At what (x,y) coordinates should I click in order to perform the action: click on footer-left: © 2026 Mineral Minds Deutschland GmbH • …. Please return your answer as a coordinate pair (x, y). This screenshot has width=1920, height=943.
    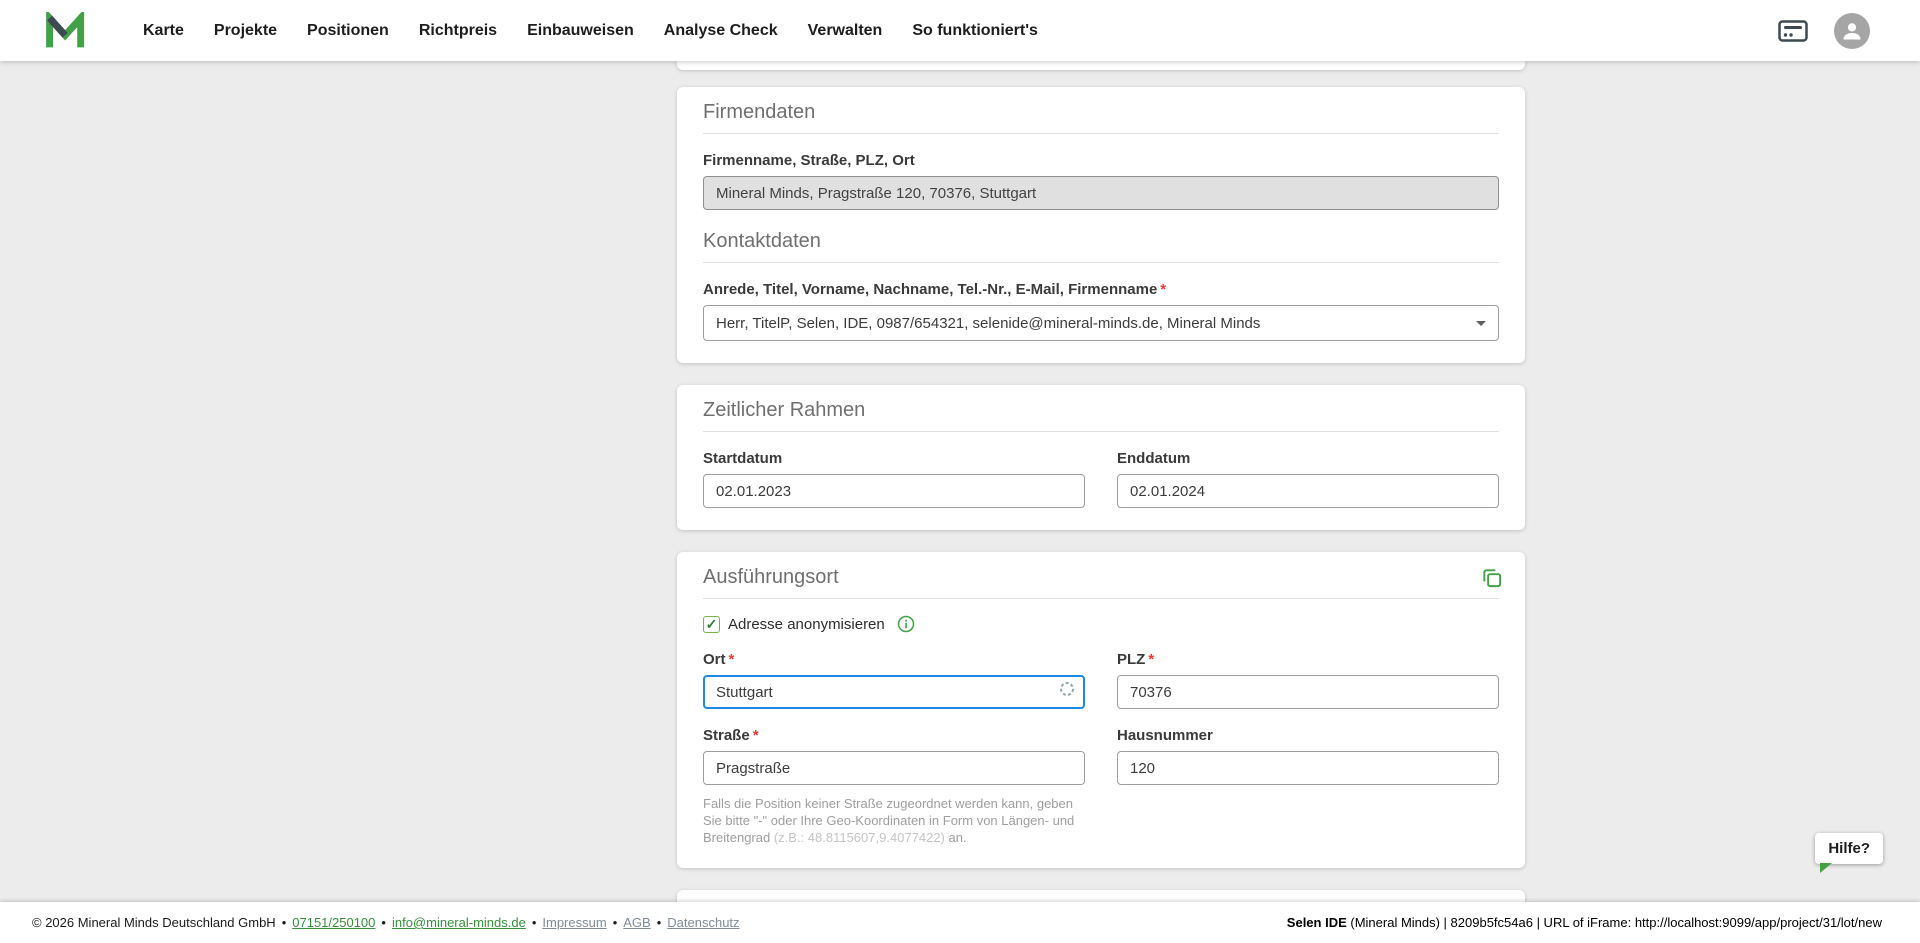
    Looking at the image, I should click on (386, 922).